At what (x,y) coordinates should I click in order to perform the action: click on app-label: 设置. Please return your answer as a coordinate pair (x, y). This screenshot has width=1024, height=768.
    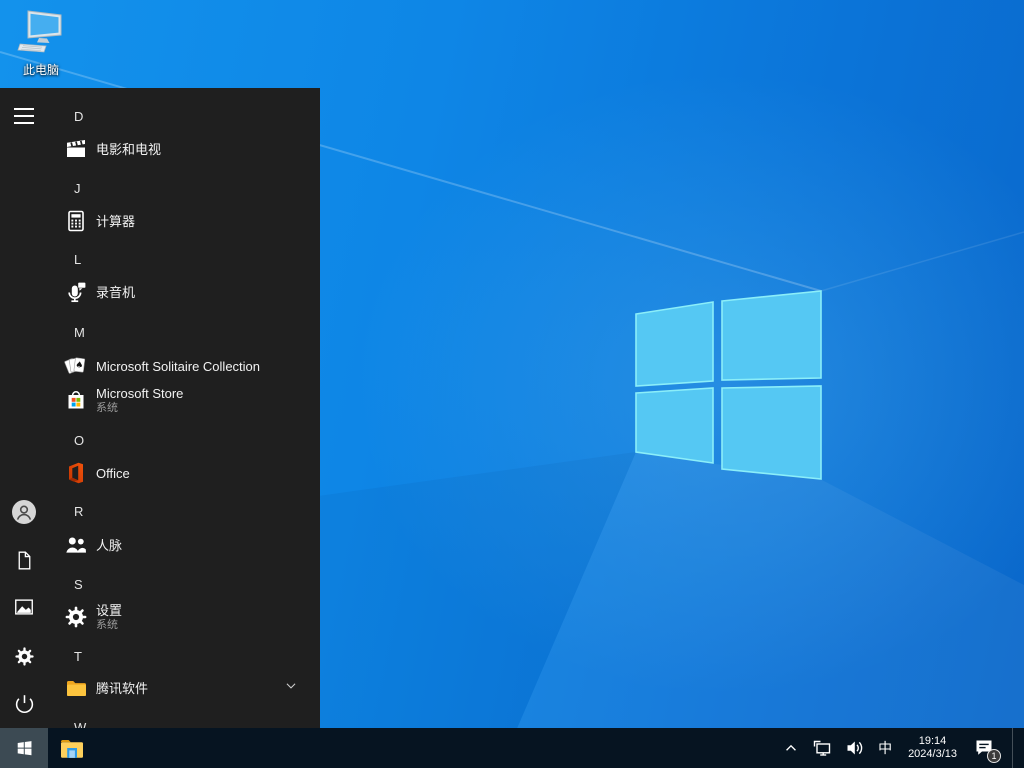
    Looking at the image, I should click on (109, 610).